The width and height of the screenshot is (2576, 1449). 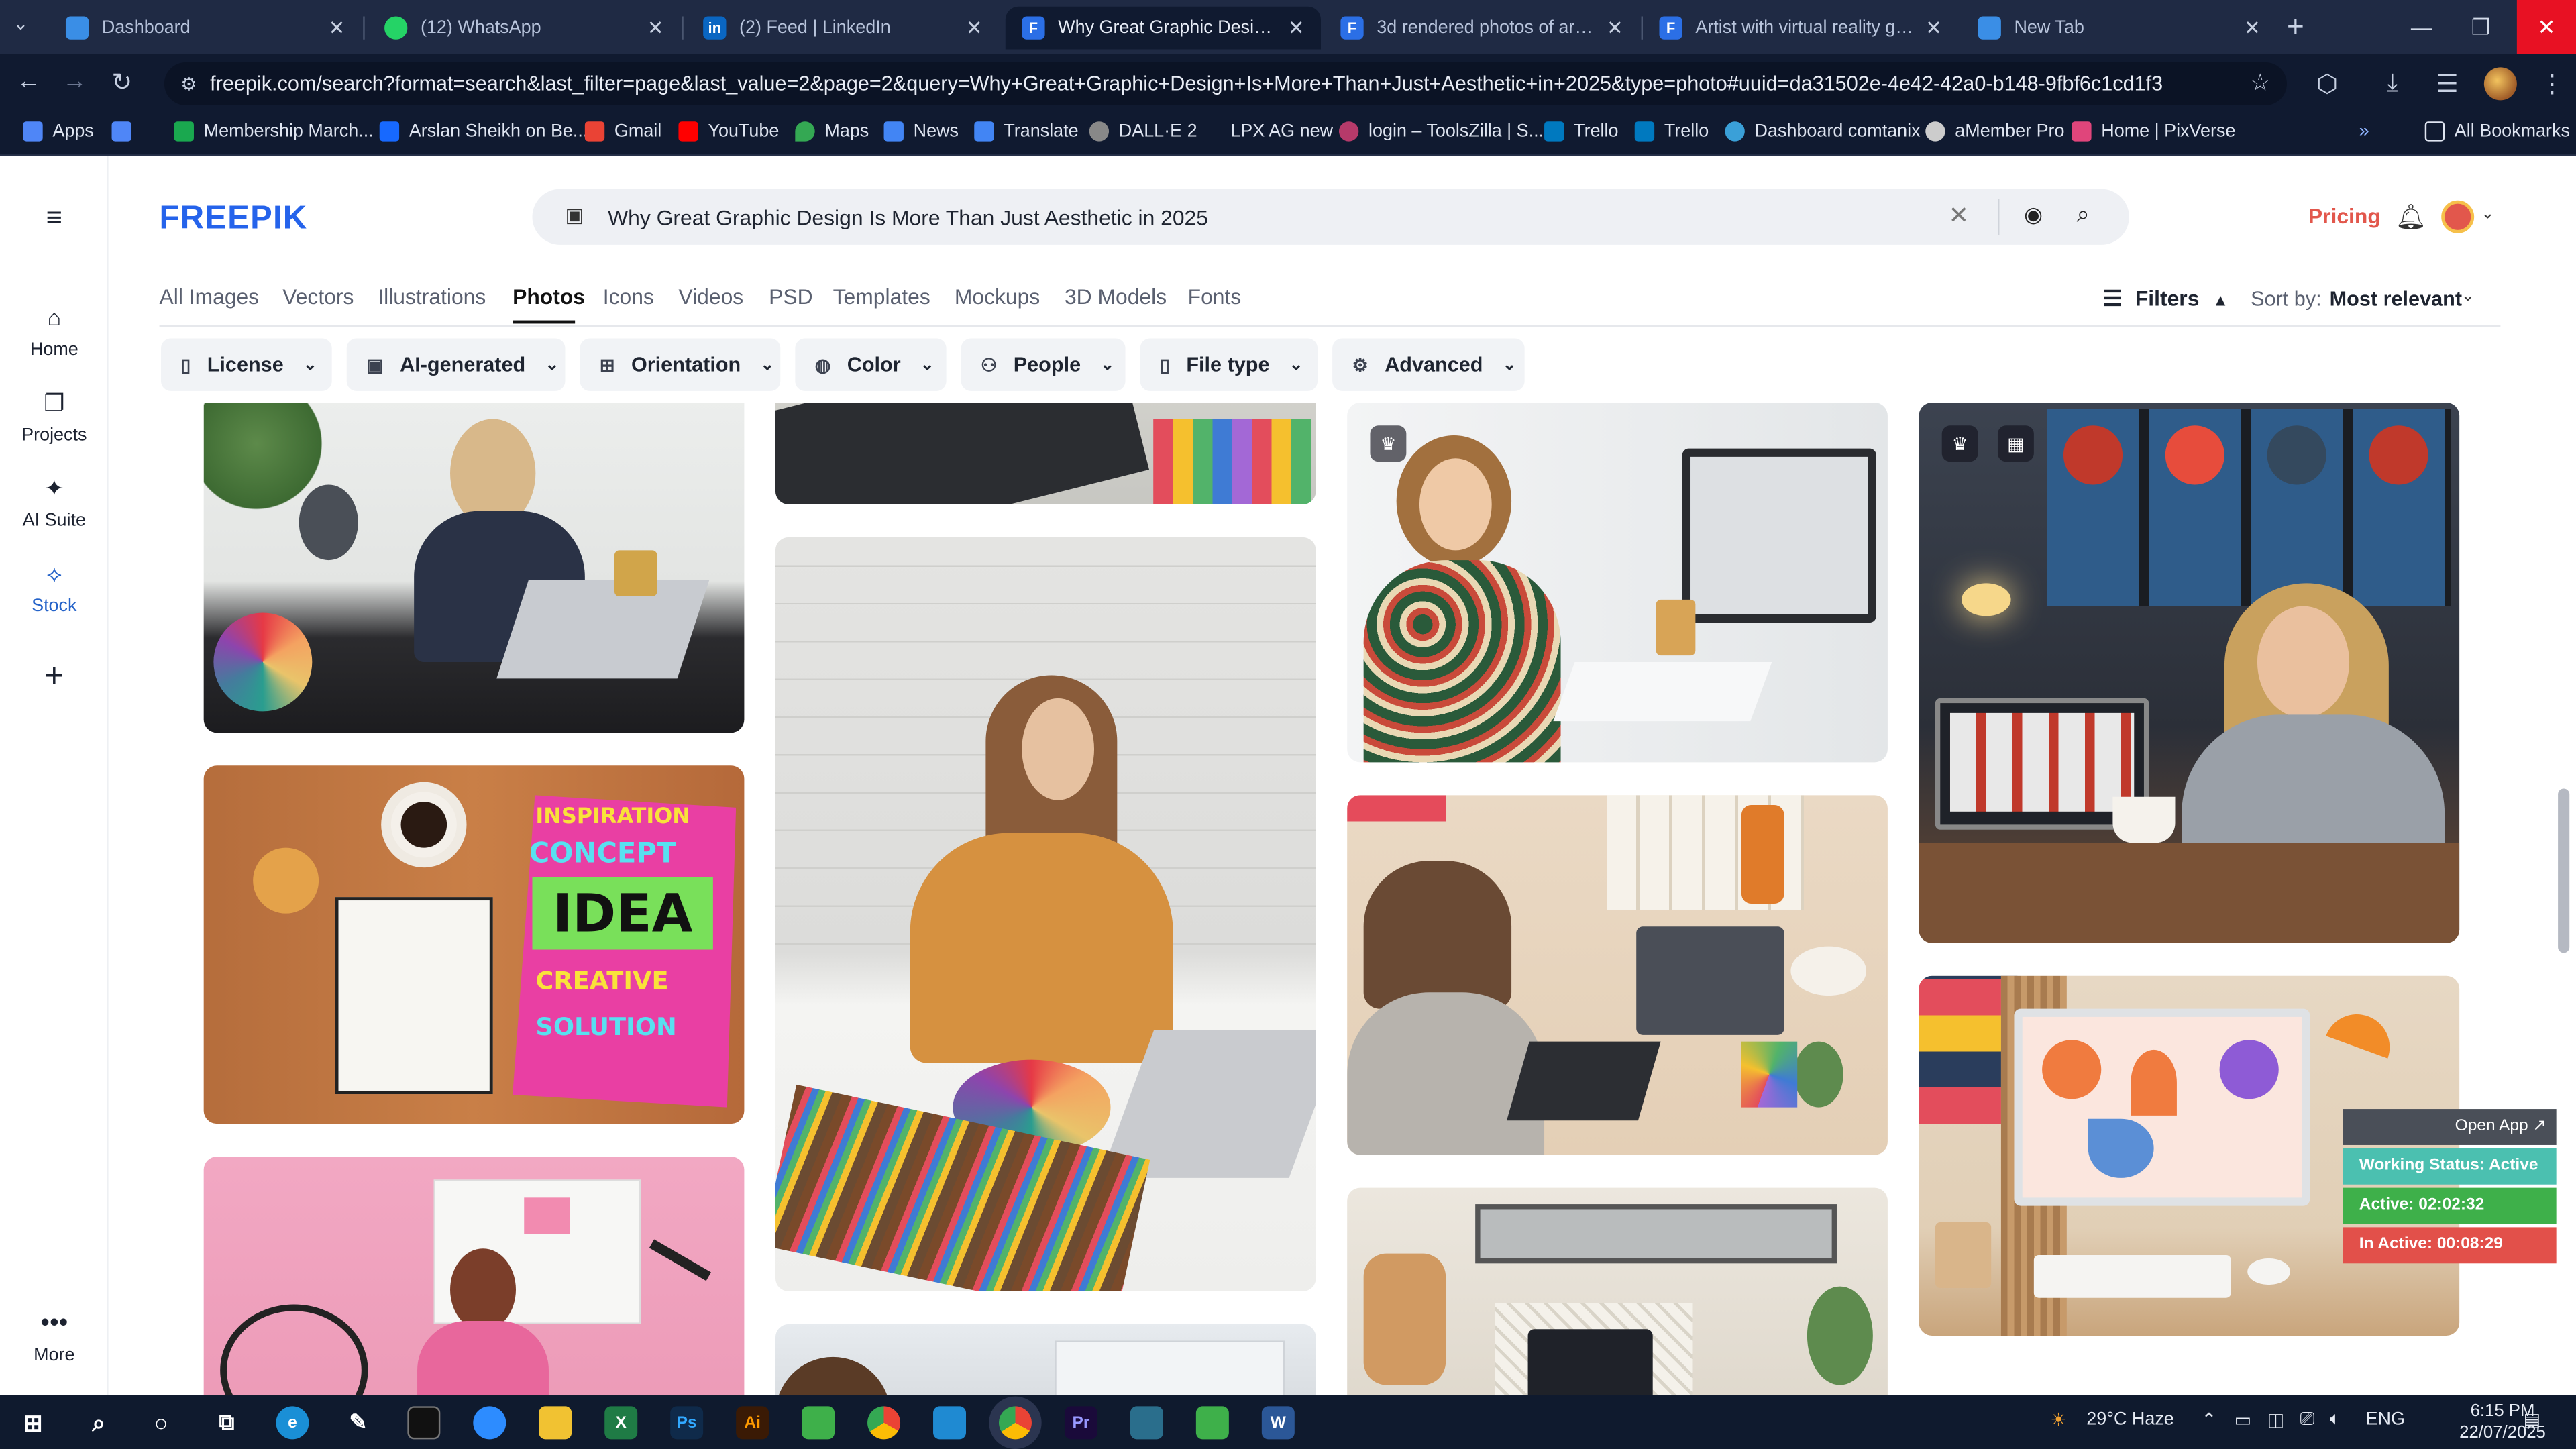 I want to click on tab-psd: PSD, so click(x=790, y=296).